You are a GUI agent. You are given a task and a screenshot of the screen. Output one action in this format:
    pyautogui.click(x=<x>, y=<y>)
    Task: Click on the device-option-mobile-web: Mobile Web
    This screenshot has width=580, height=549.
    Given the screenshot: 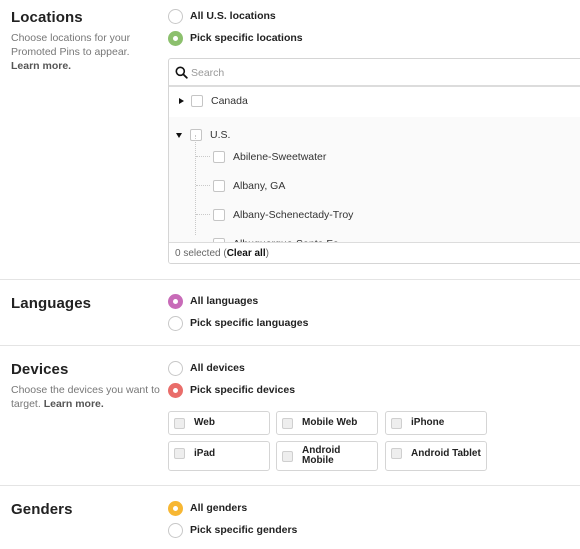 What is the action you would take?
    pyautogui.click(x=327, y=423)
    